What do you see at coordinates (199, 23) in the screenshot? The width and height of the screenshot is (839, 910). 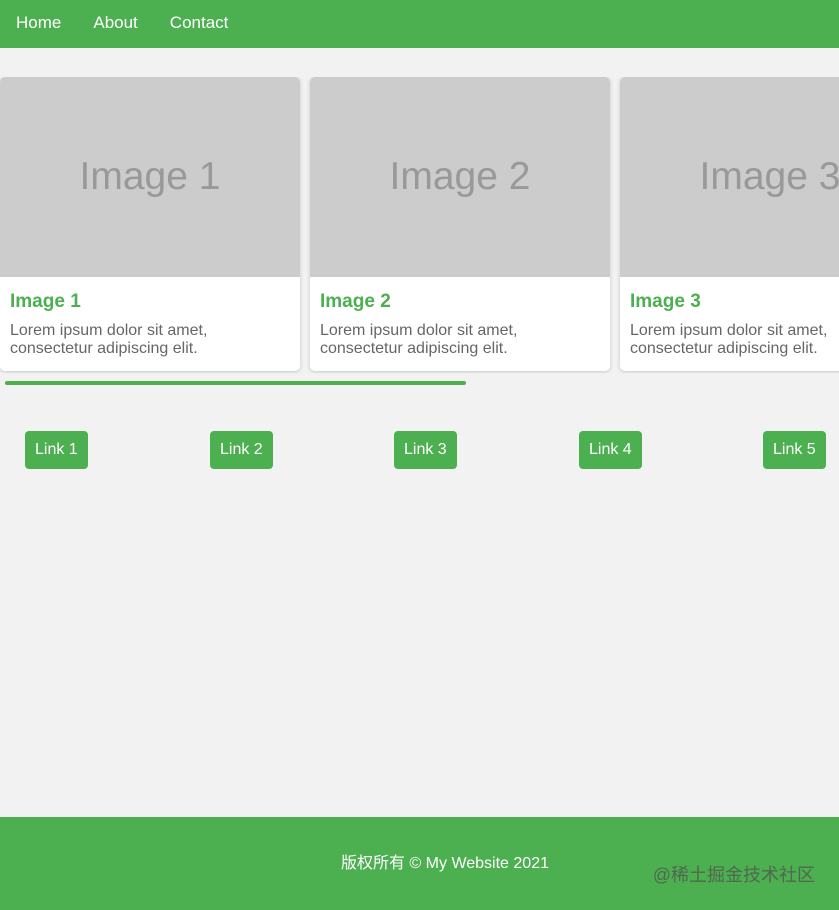 I see `nav-link-contact: Contact` at bounding box center [199, 23].